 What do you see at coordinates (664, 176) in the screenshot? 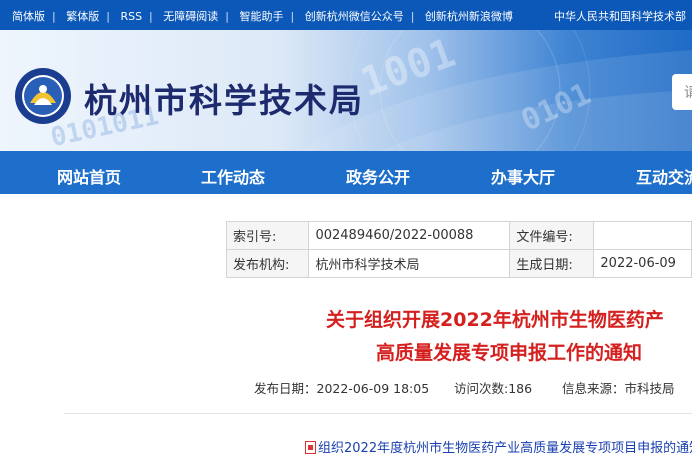
I see `nav-item-interaction: 互动交流` at bounding box center [664, 176].